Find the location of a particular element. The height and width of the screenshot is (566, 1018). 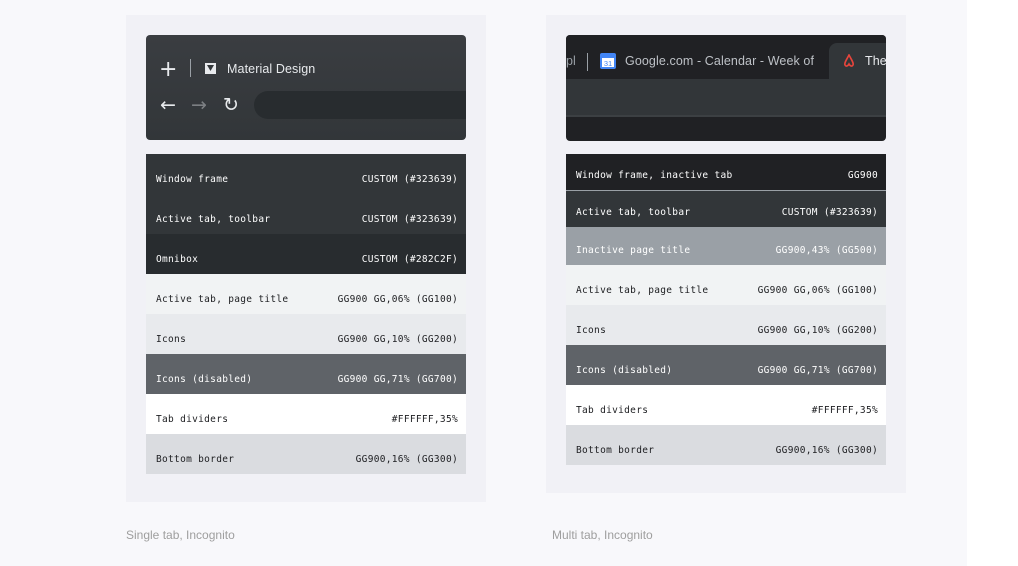

swatch-window-frame-inactive-tab: Window frame, inactive tab GG900 is located at coordinates (726, 172).